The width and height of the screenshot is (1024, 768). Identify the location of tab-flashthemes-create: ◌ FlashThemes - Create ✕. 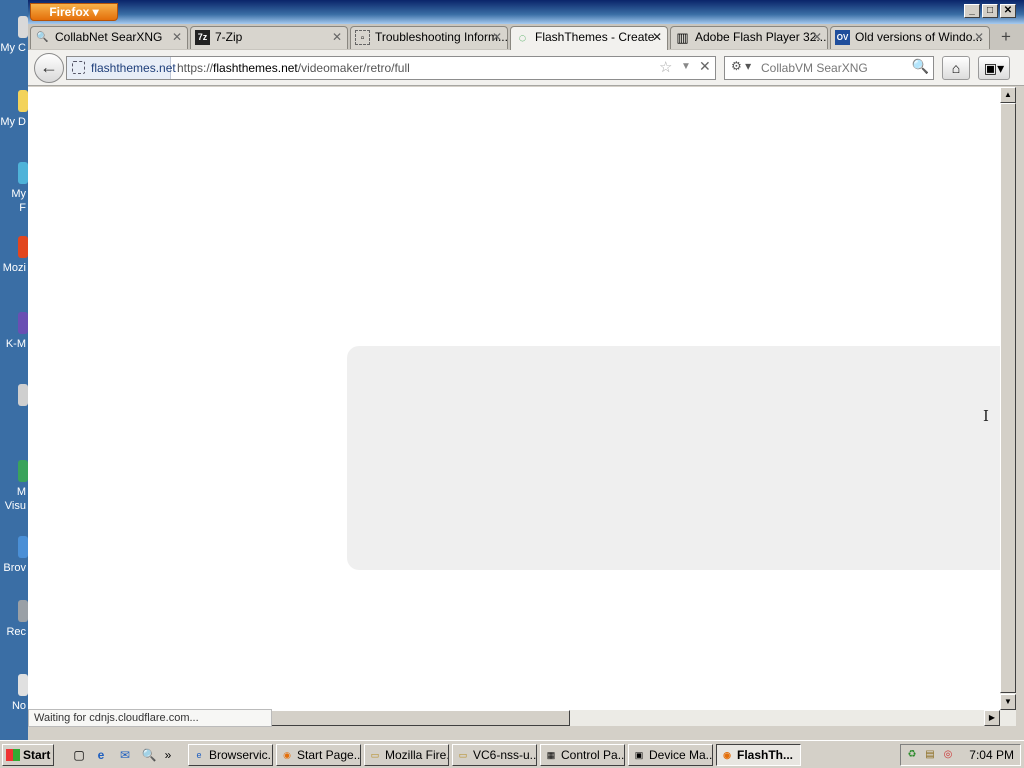
(589, 38).